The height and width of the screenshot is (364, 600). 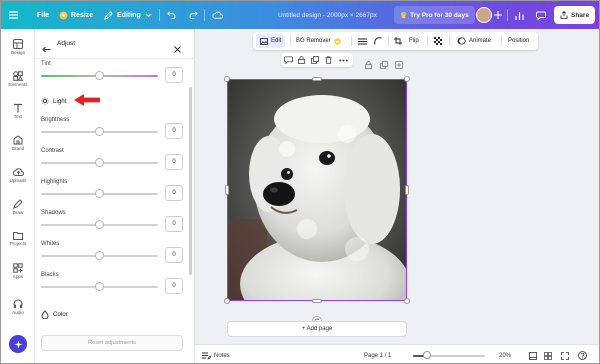 I want to click on bg-remover-label: BG Remover, so click(x=313, y=41).